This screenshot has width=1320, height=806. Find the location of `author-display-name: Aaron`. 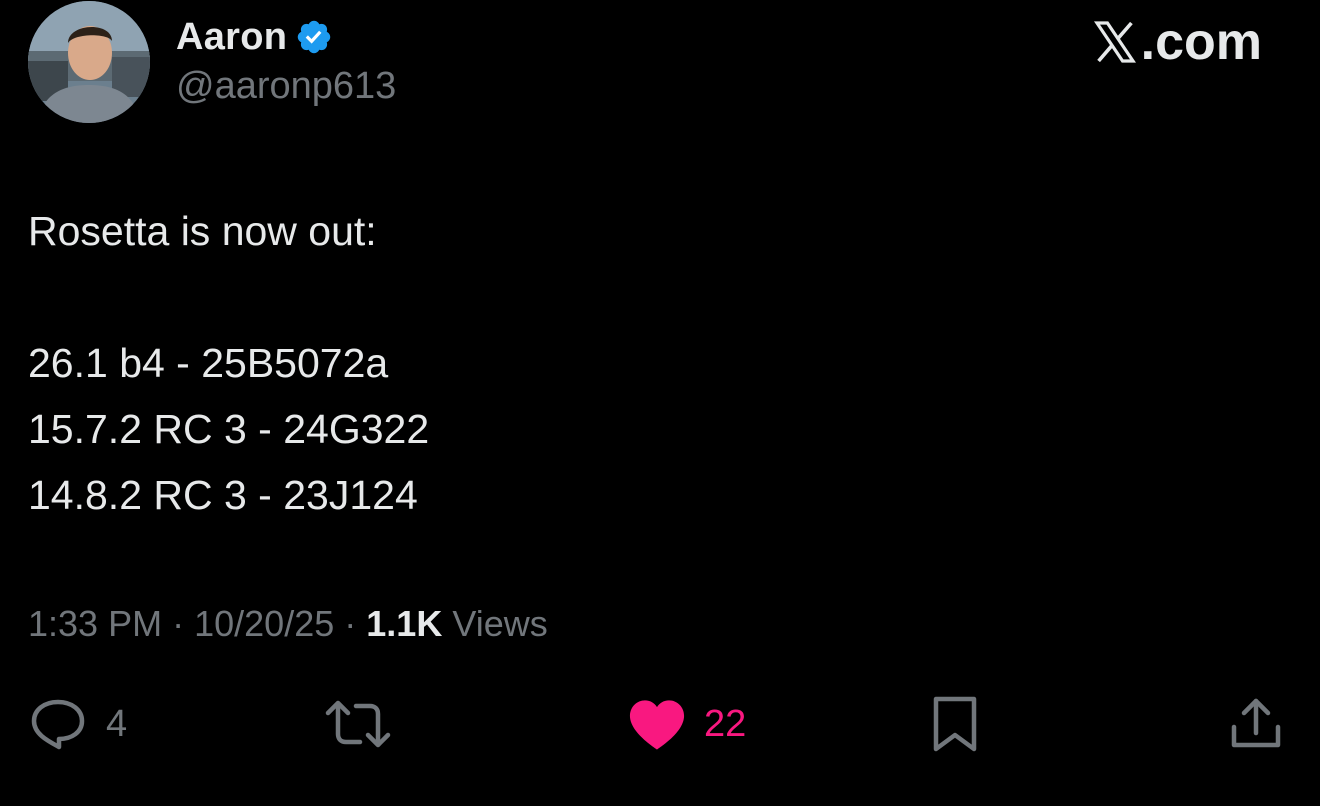

author-display-name: Aaron is located at coordinates (231, 37).